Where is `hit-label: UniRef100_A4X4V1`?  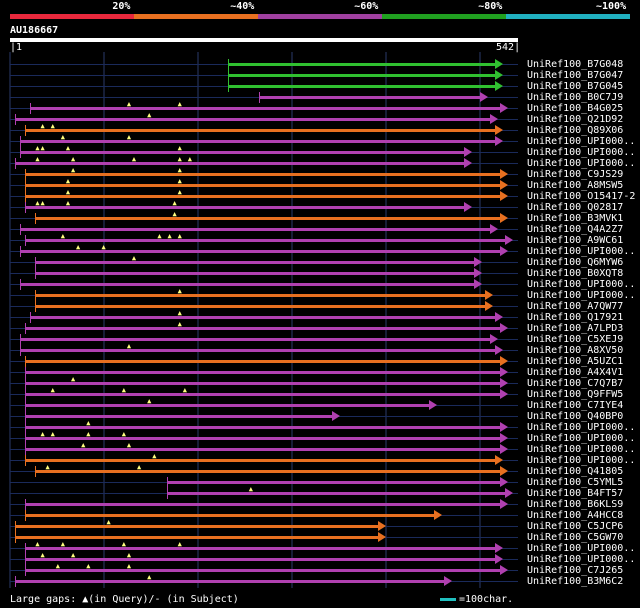 hit-label: UniRef100_A4X4V1 is located at coordinates (575, 372).